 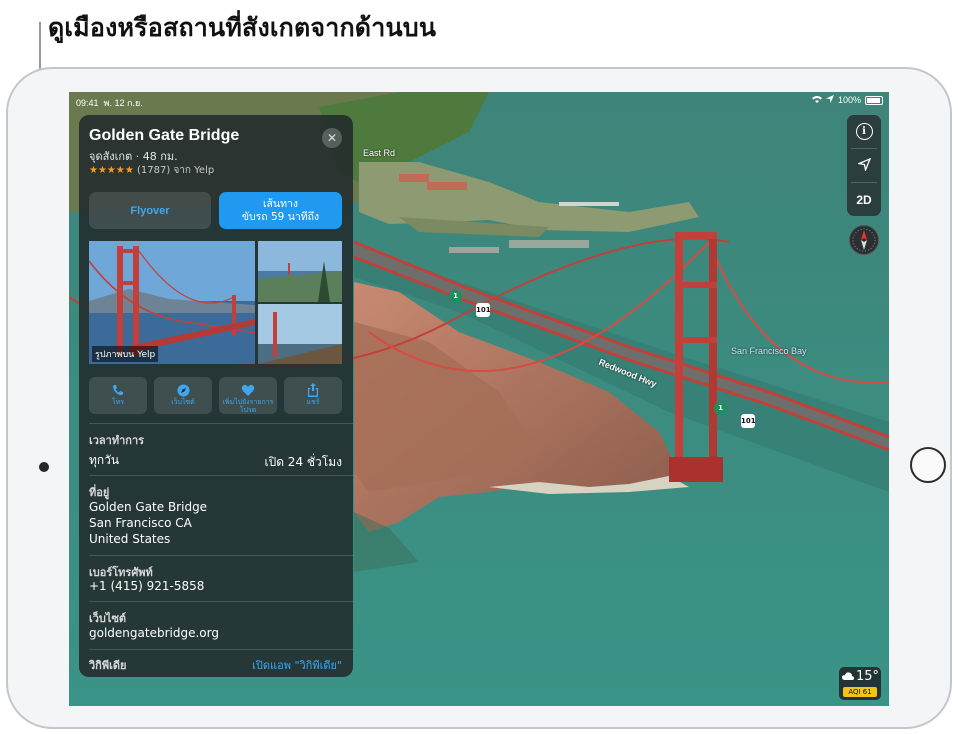 I want to click on map-controls: i 2D, so click(x=864, y=165).